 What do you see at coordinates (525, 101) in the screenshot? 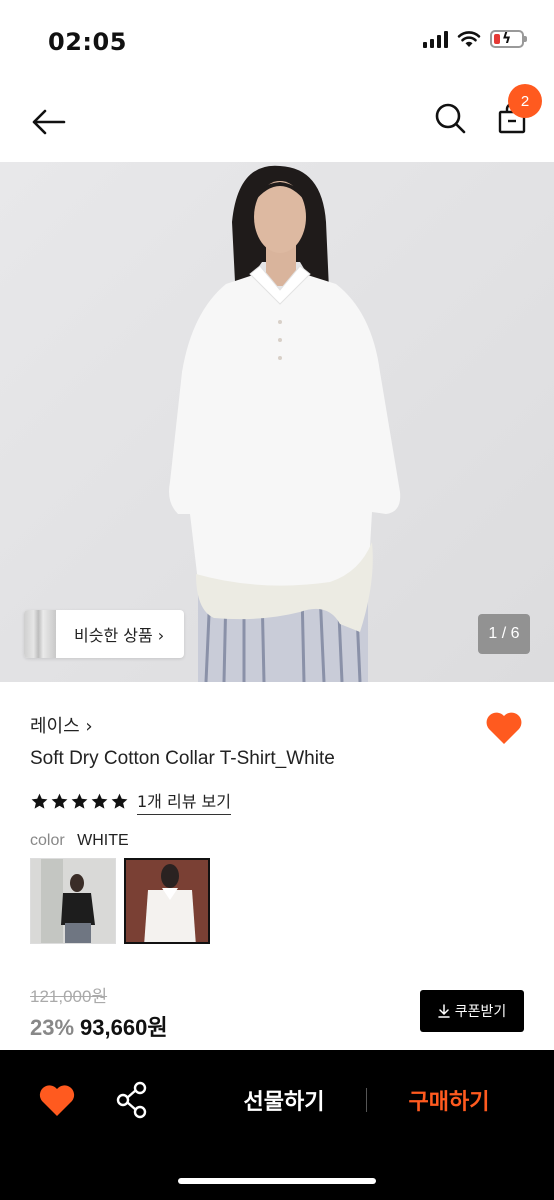
I see `cart-count-badge: 2` at bounding box center [525, 101].